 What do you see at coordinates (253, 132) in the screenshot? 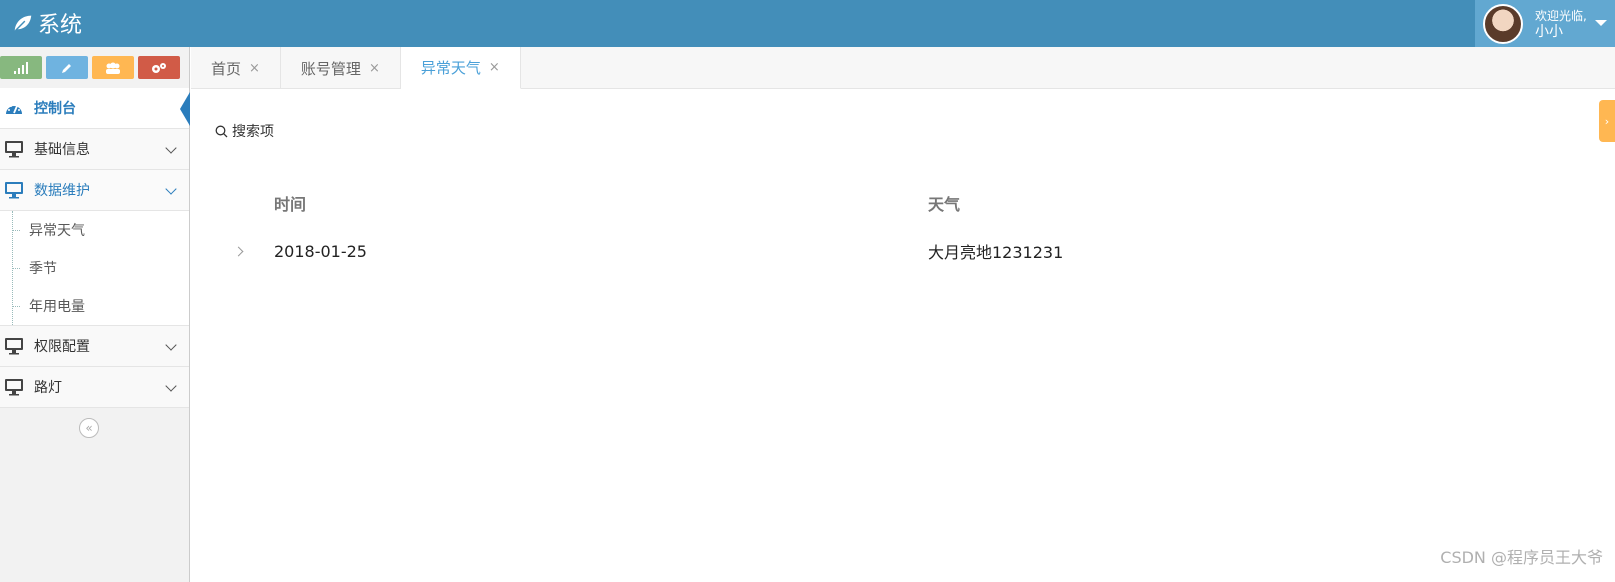
I see `search-label-text: 搜索项` at bounding box center [253, 132].